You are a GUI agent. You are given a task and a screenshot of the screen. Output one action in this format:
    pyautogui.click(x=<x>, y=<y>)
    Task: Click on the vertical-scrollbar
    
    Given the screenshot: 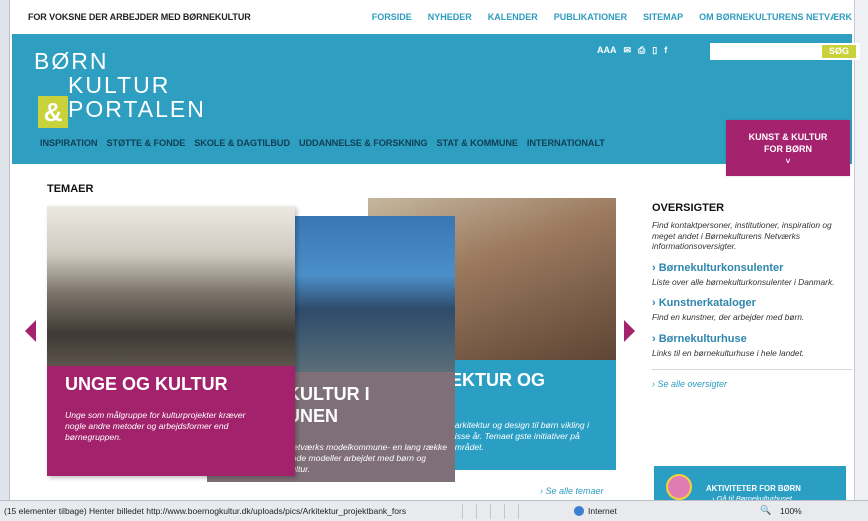 What is the action you would take?
    pyautogui.click(x=861, y=250)
    